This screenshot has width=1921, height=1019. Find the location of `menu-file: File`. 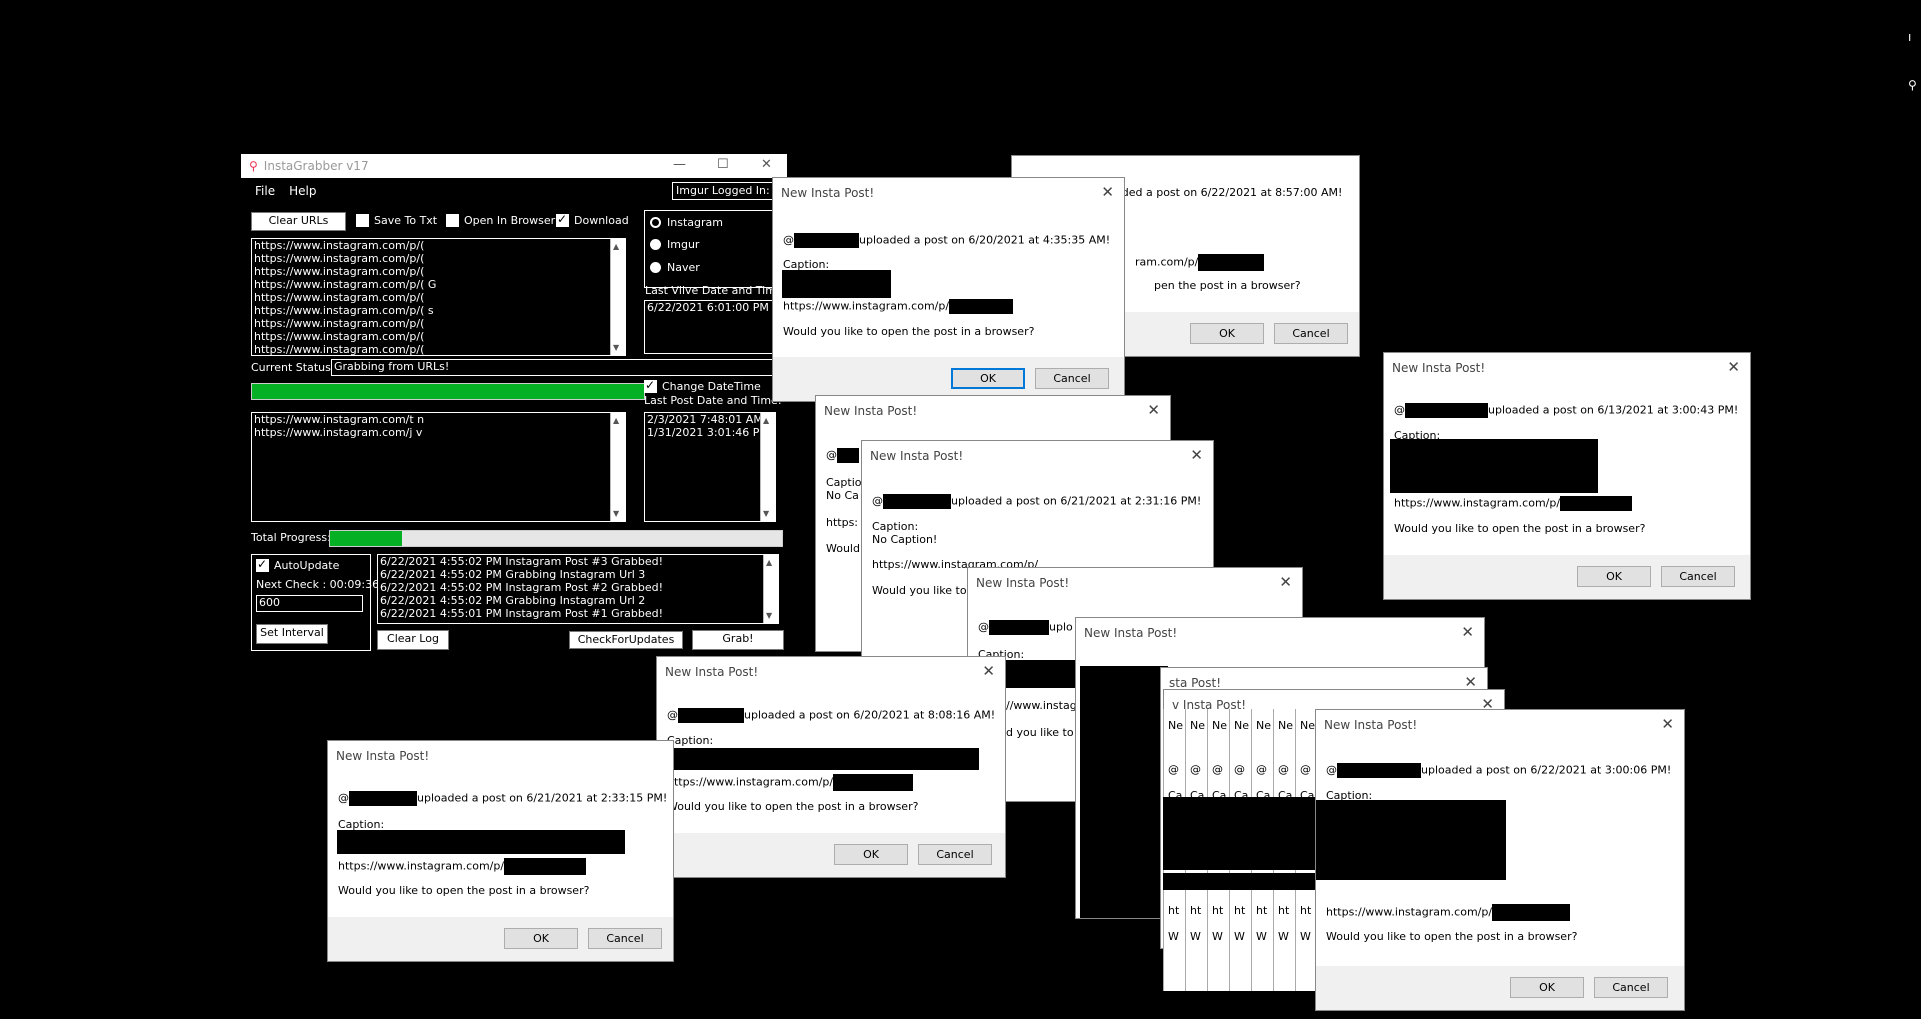

menu-file: File is located at coordinates (265, 191).